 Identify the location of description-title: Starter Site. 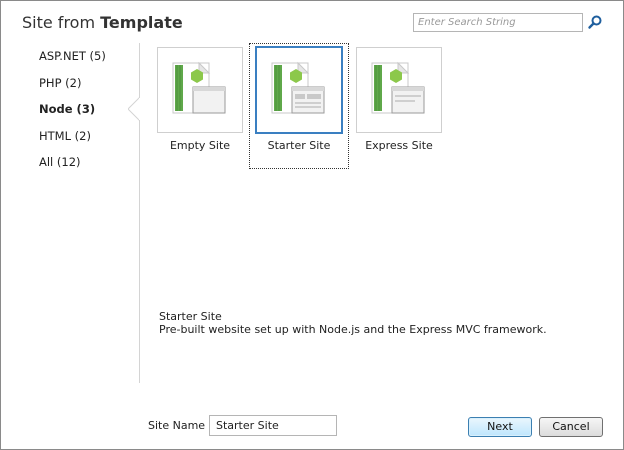
(190, 316).